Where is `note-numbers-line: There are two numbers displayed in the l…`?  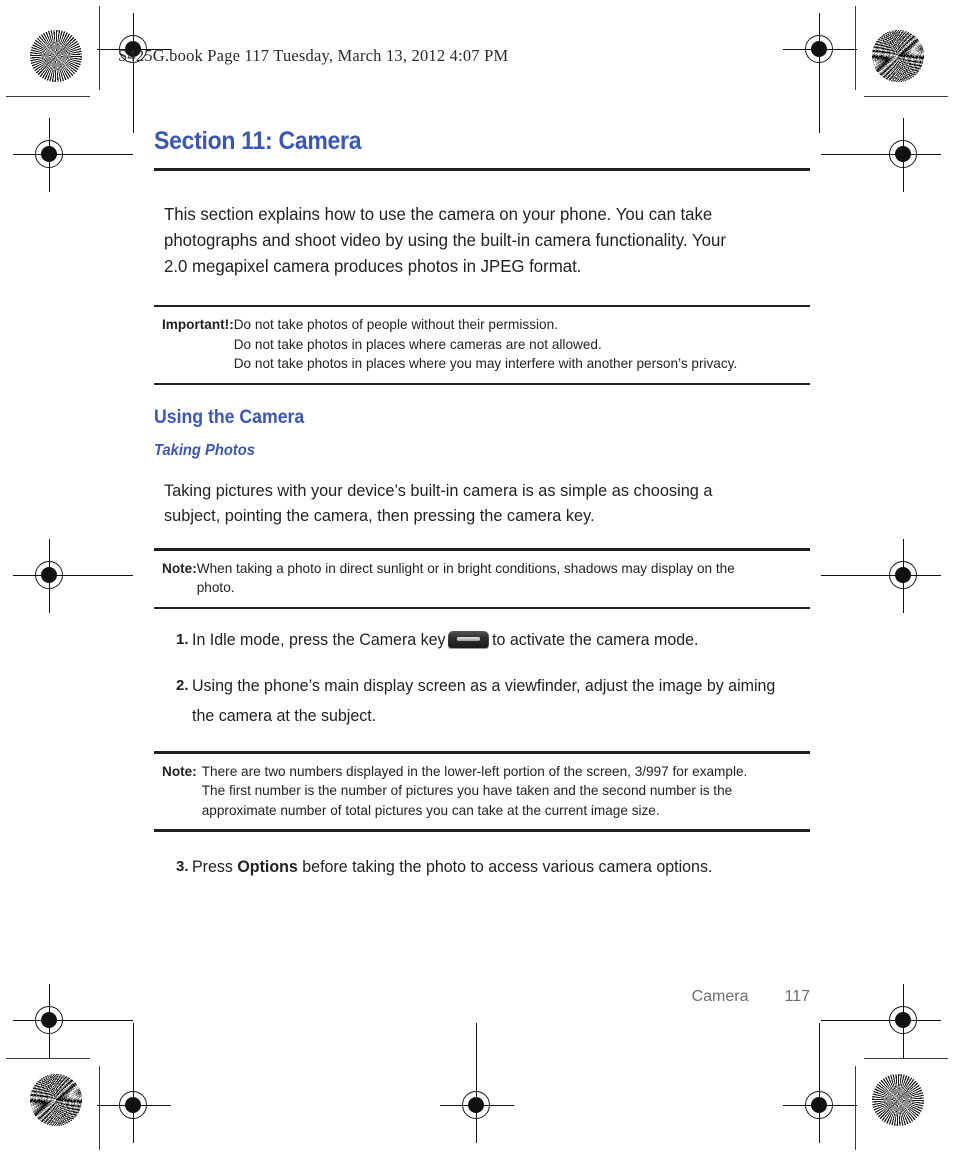
note-numbers-line: There are two numbers displayed in the l… is located at coordinates (474, 771).